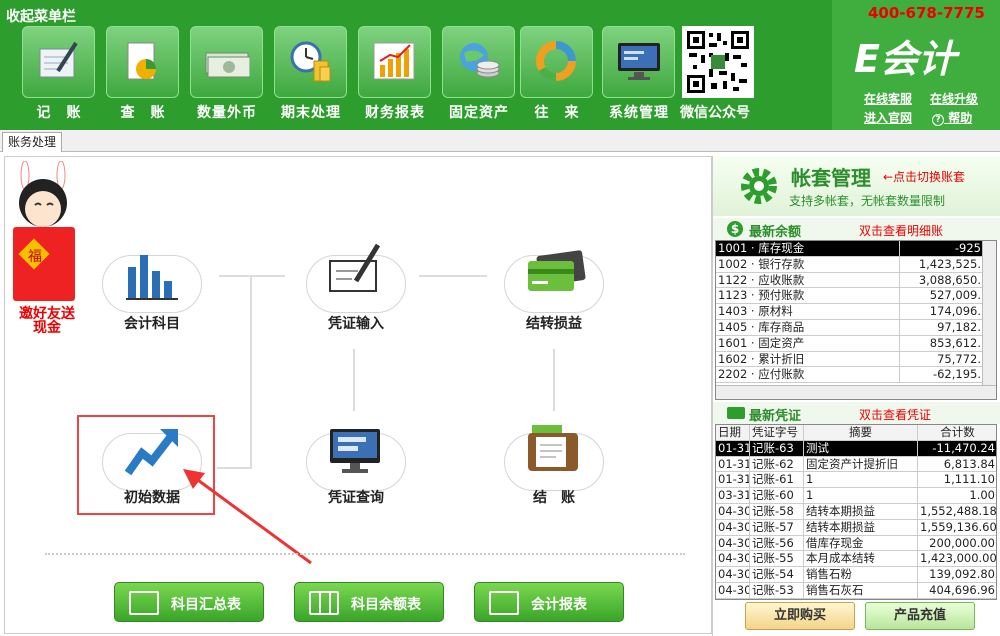 The image size is (1000, 636). I want to click on button-label: 会计报表, so click(559, 605).